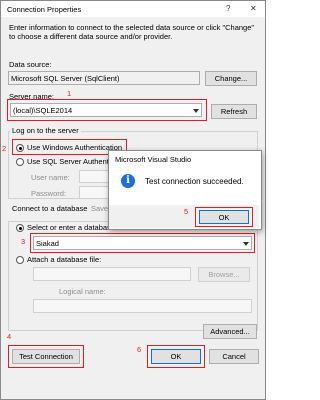 The height and width of the screenshot is (400, 320). Describe the element at coordinates (4, 148) in the screenshot. I see `annotation-2: 2` at that location.